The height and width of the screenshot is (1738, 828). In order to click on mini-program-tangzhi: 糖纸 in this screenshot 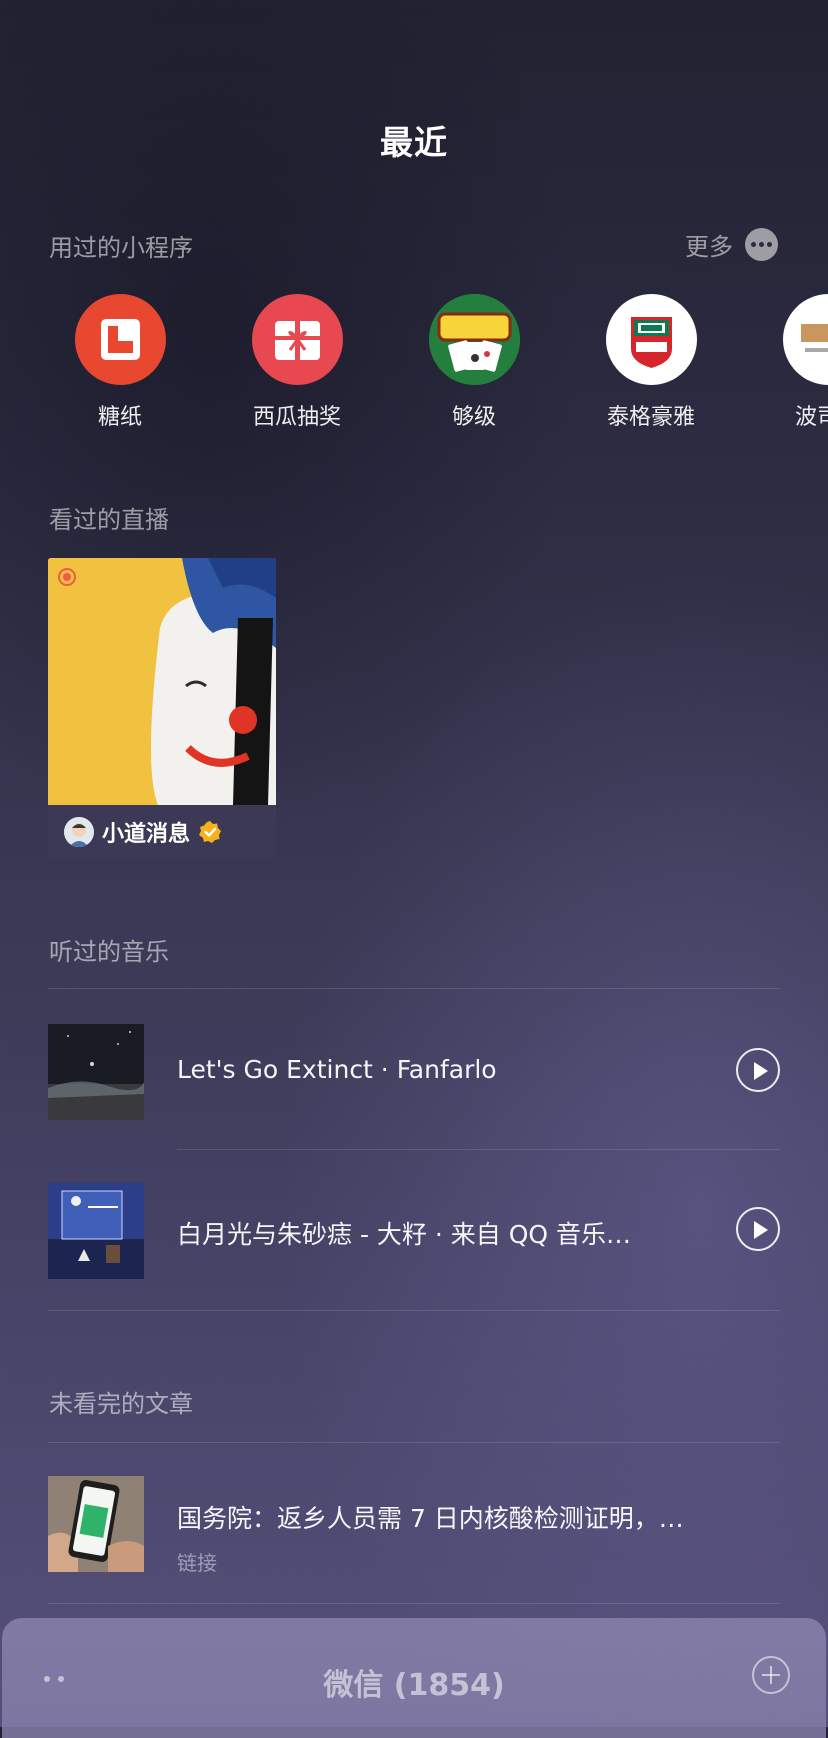, I will do `click(120, 362)`.